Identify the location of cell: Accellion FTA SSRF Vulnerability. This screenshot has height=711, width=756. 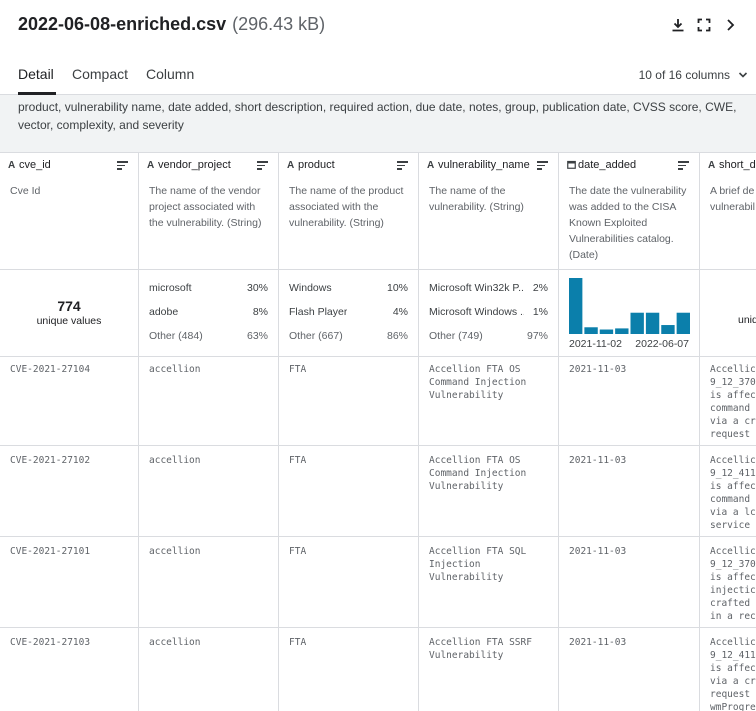
(480, 649).